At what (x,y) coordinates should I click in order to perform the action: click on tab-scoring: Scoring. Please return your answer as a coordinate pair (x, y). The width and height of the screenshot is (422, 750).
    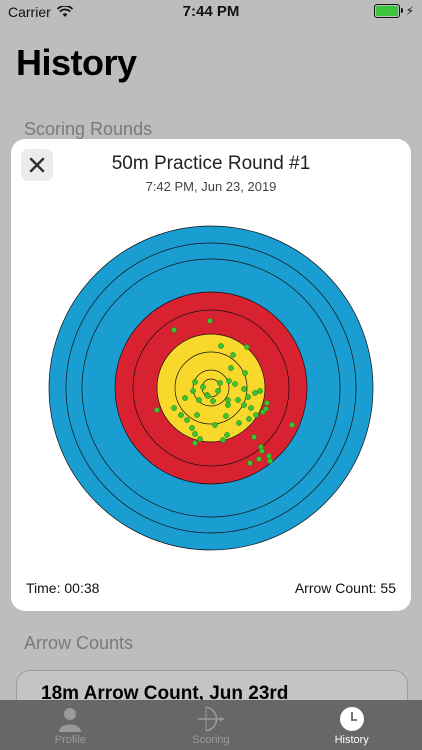
    Looking at the image, I should click on (211, 725).